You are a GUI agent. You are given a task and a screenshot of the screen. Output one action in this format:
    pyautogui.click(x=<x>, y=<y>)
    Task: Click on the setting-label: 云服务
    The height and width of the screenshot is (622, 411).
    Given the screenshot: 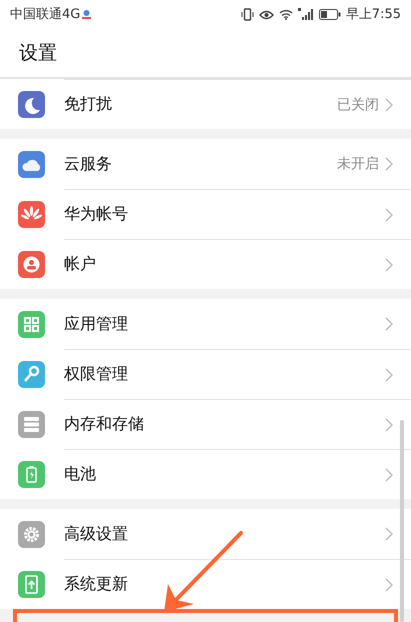 What is the action you would take?
    pyautogui.click(x=200, y=164)
    